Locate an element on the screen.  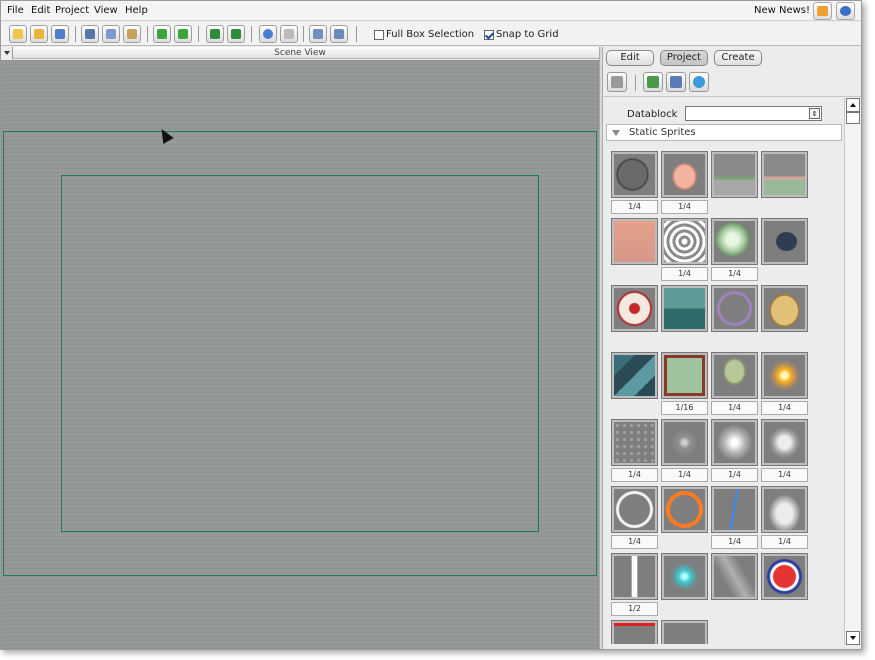
scroll-thumb is located at coordinates (853, 118).